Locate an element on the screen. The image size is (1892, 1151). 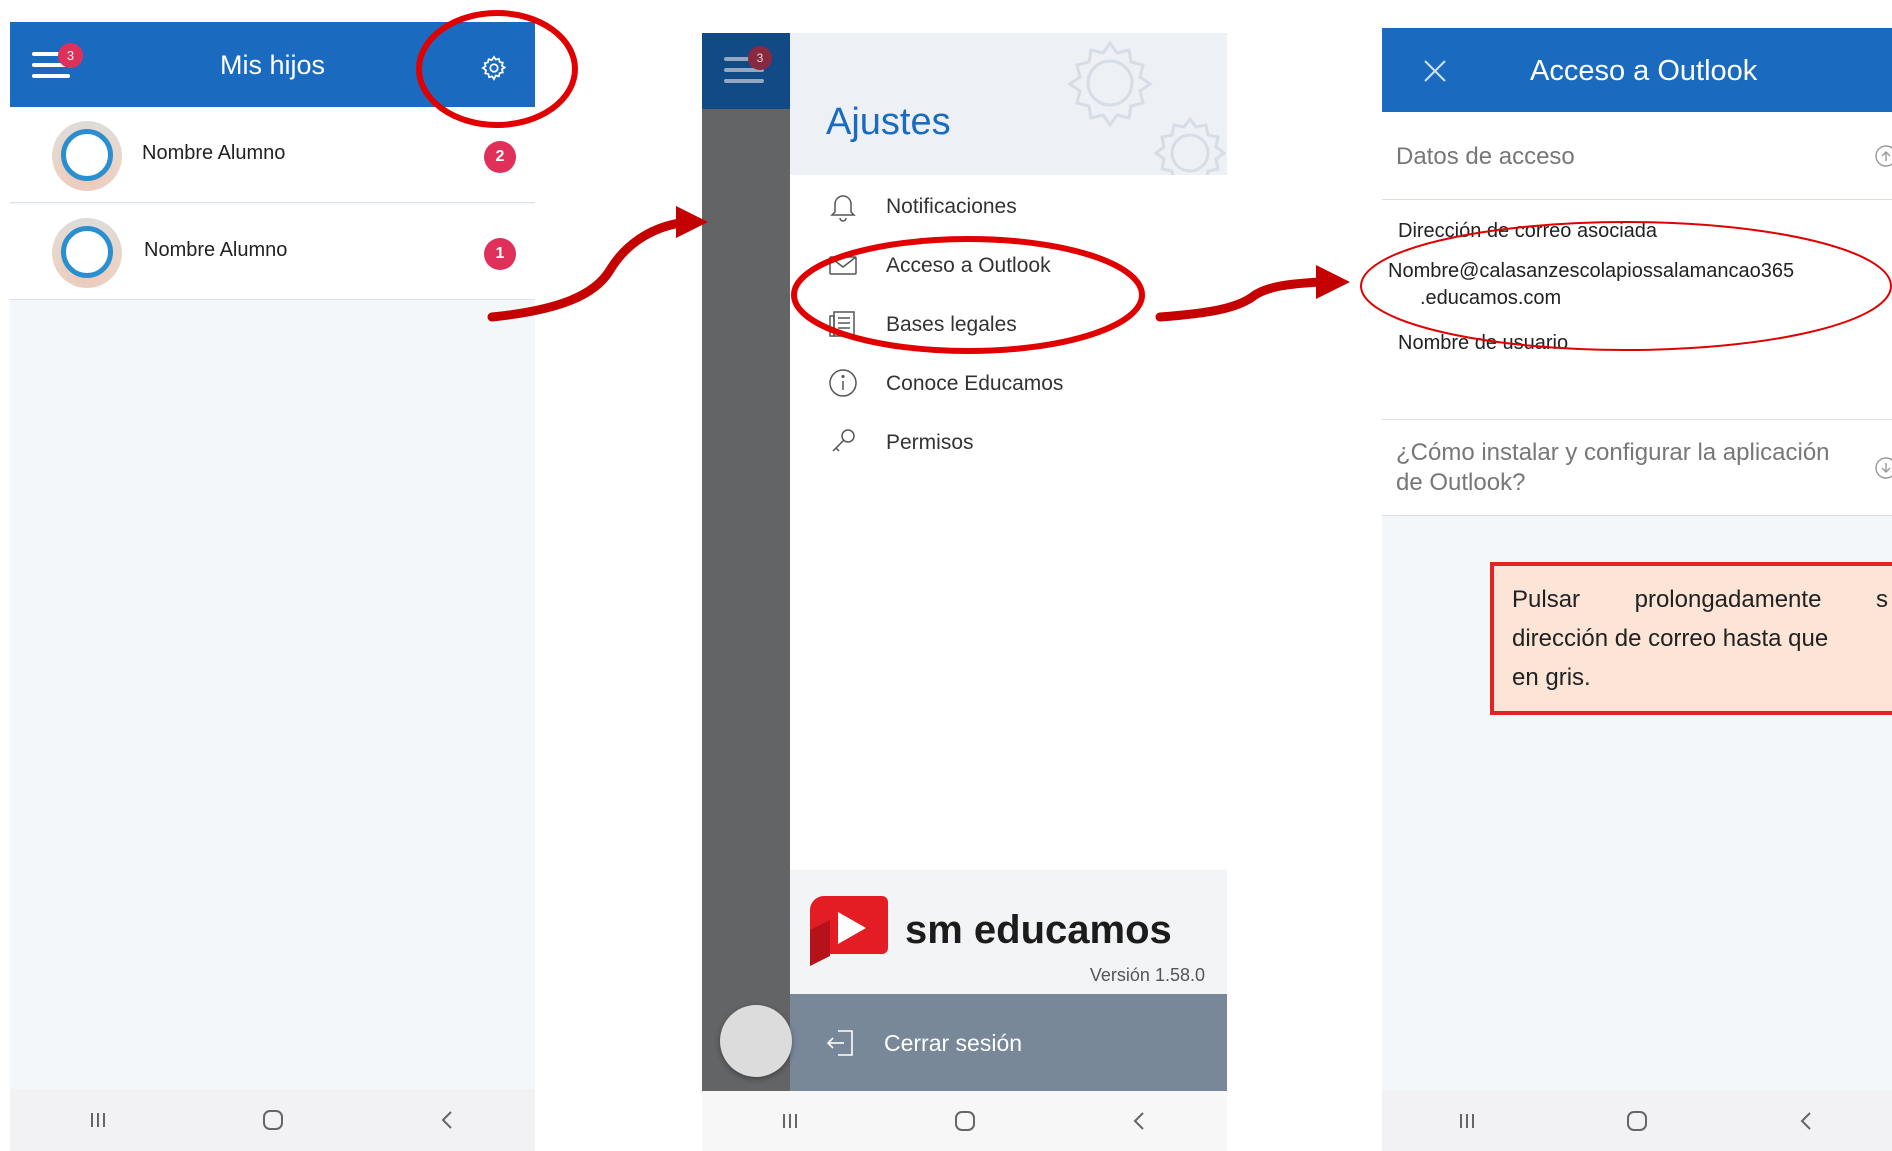
logout-label: Cerrar sesión is located at coordinates (953, 1043).